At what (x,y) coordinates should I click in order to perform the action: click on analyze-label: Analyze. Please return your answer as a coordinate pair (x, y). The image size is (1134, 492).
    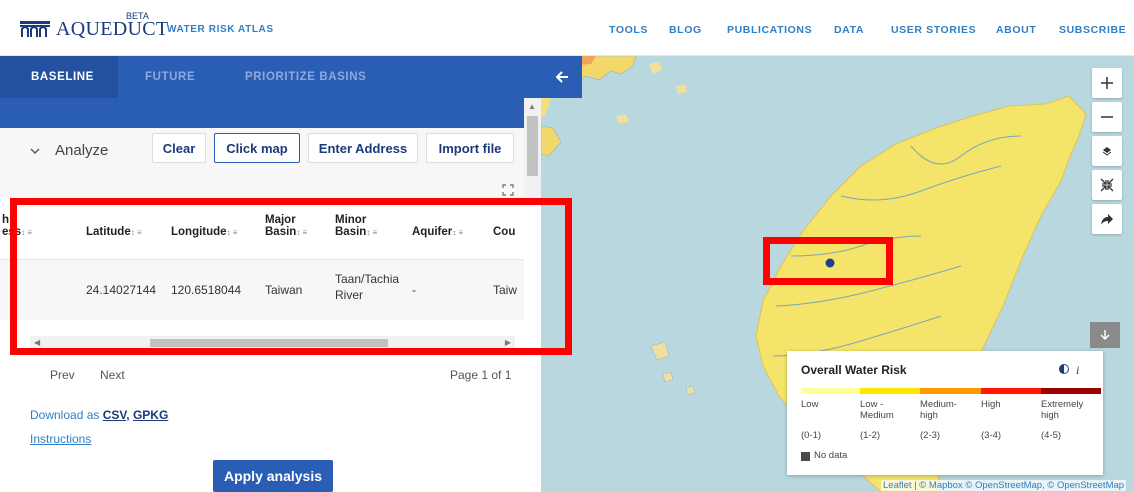
    Looking at the image, I should click on (81, 150).